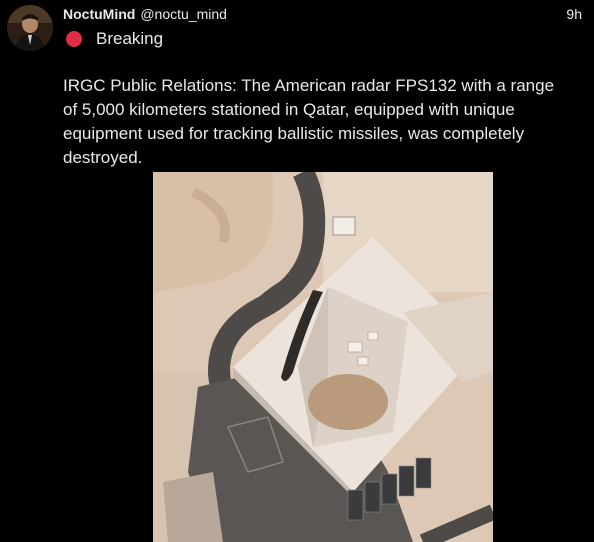  I want to click on user-handle: @noctu_mind, so click(183, 14).